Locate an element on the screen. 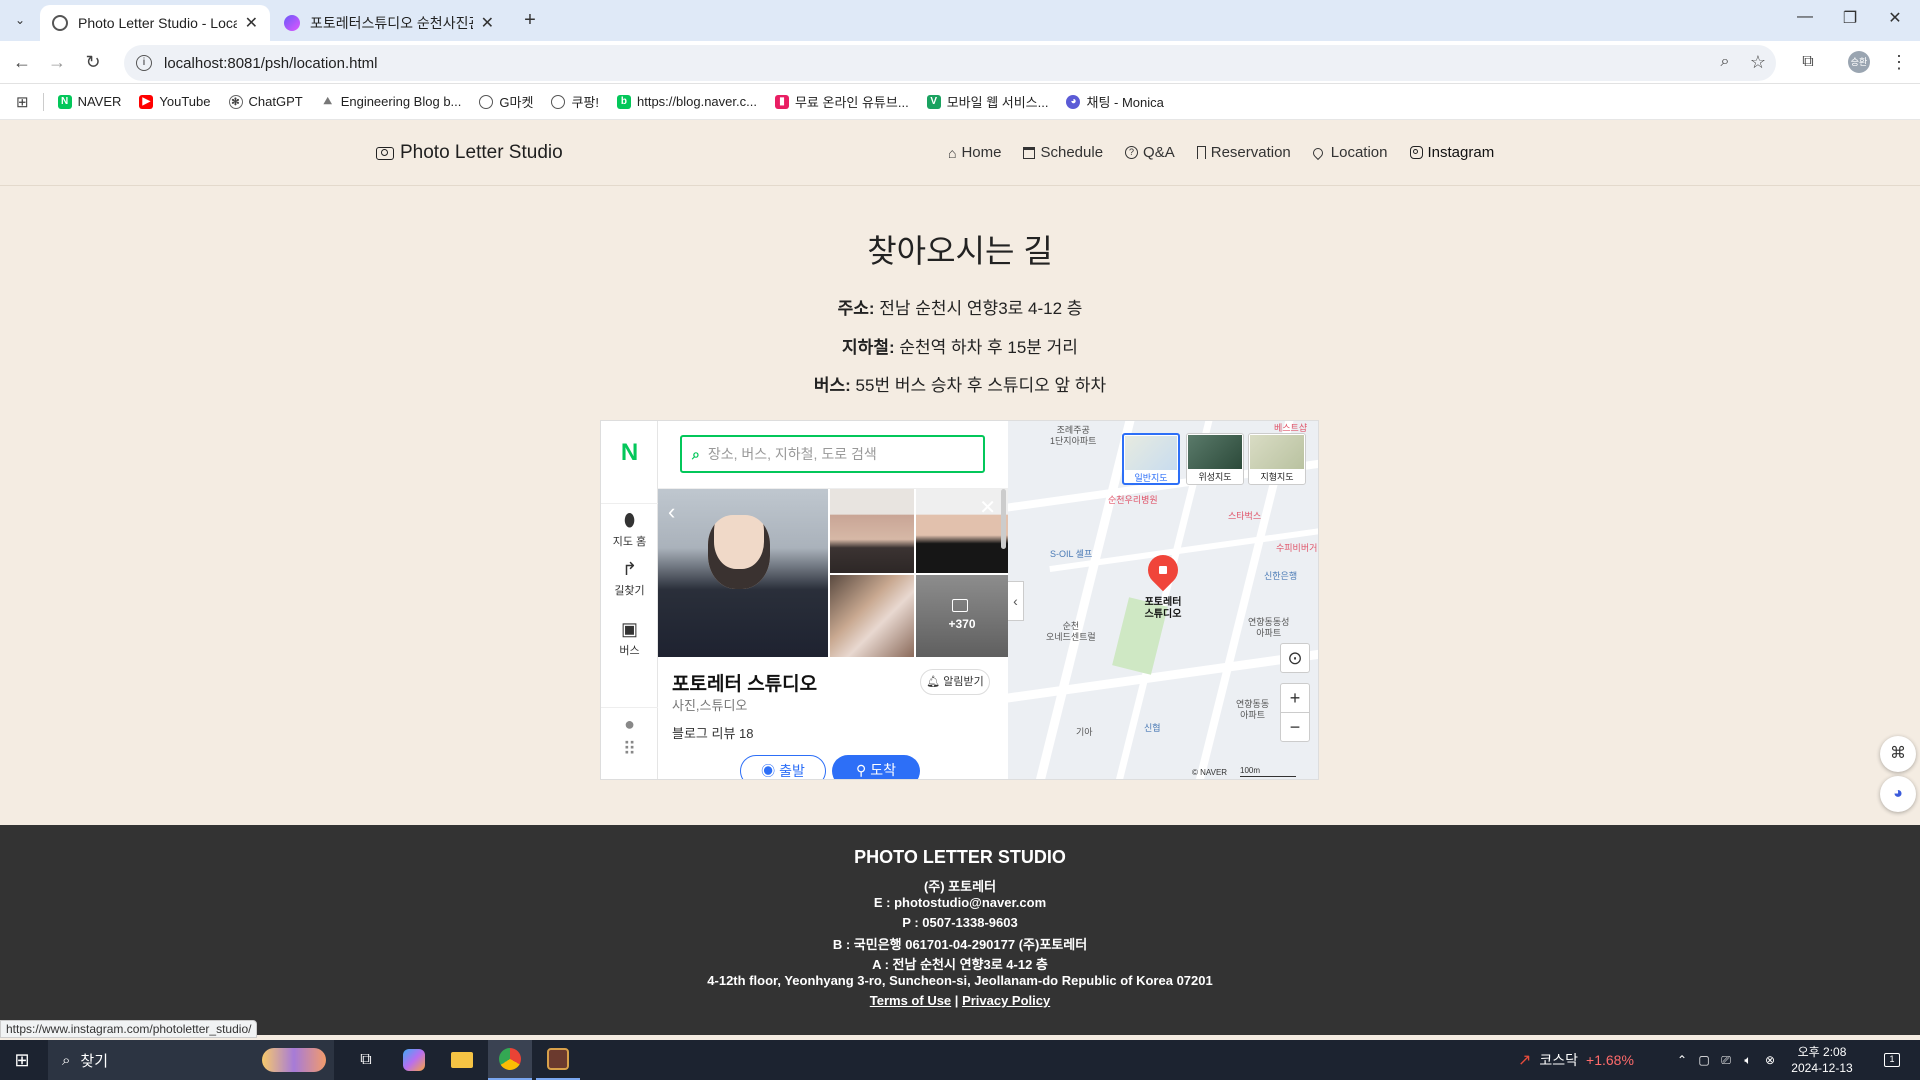  task-view-icon: ⧉ is located at coordinates (366, 1060).